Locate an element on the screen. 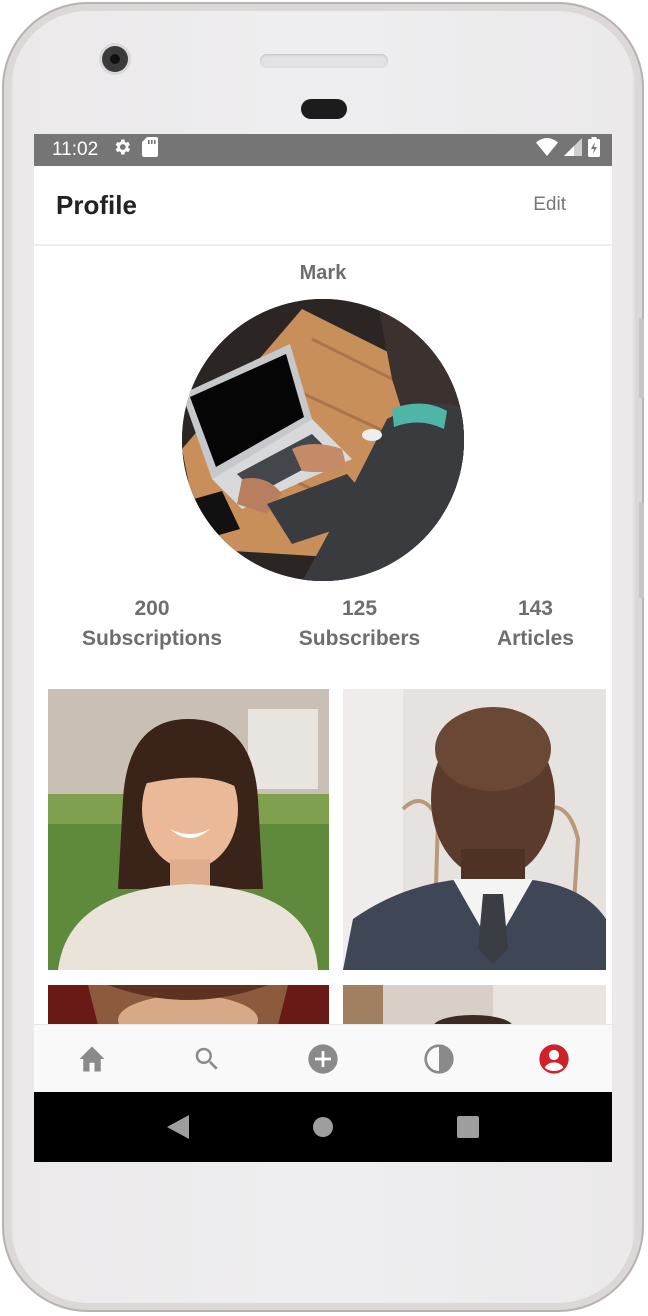 The width and height of the screenshot is (648, 1316). account-icon is located at coordinates (554, 1059).